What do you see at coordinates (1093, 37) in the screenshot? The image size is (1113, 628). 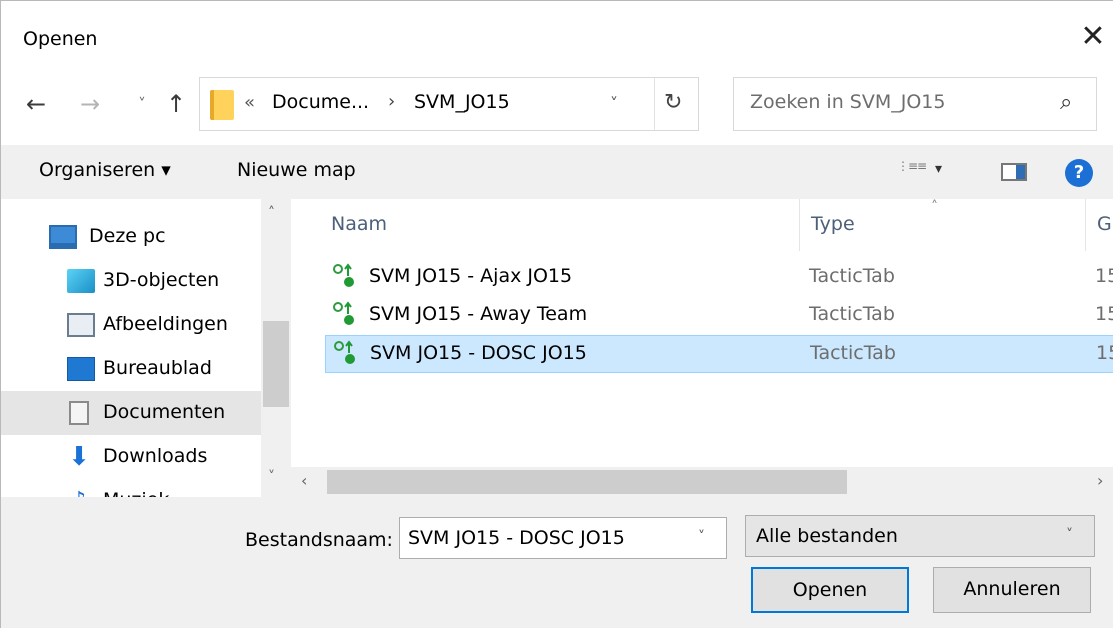 I see `close-icon: ✕` at bounding box center [1093, 37].